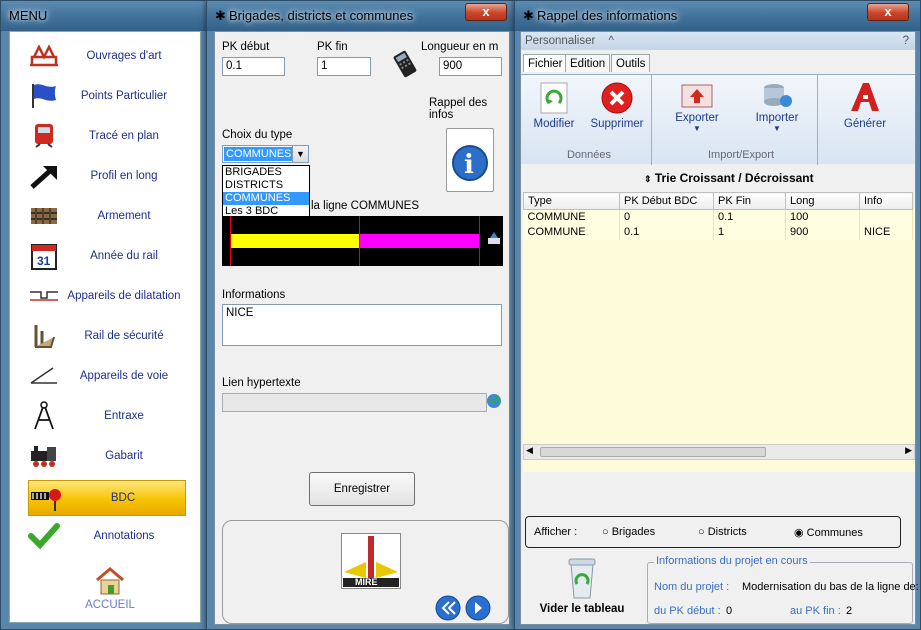  Describe the element at coordinates (458, 109) in the screenshot. I see `rappel-label: Rappel des infos` at that location.